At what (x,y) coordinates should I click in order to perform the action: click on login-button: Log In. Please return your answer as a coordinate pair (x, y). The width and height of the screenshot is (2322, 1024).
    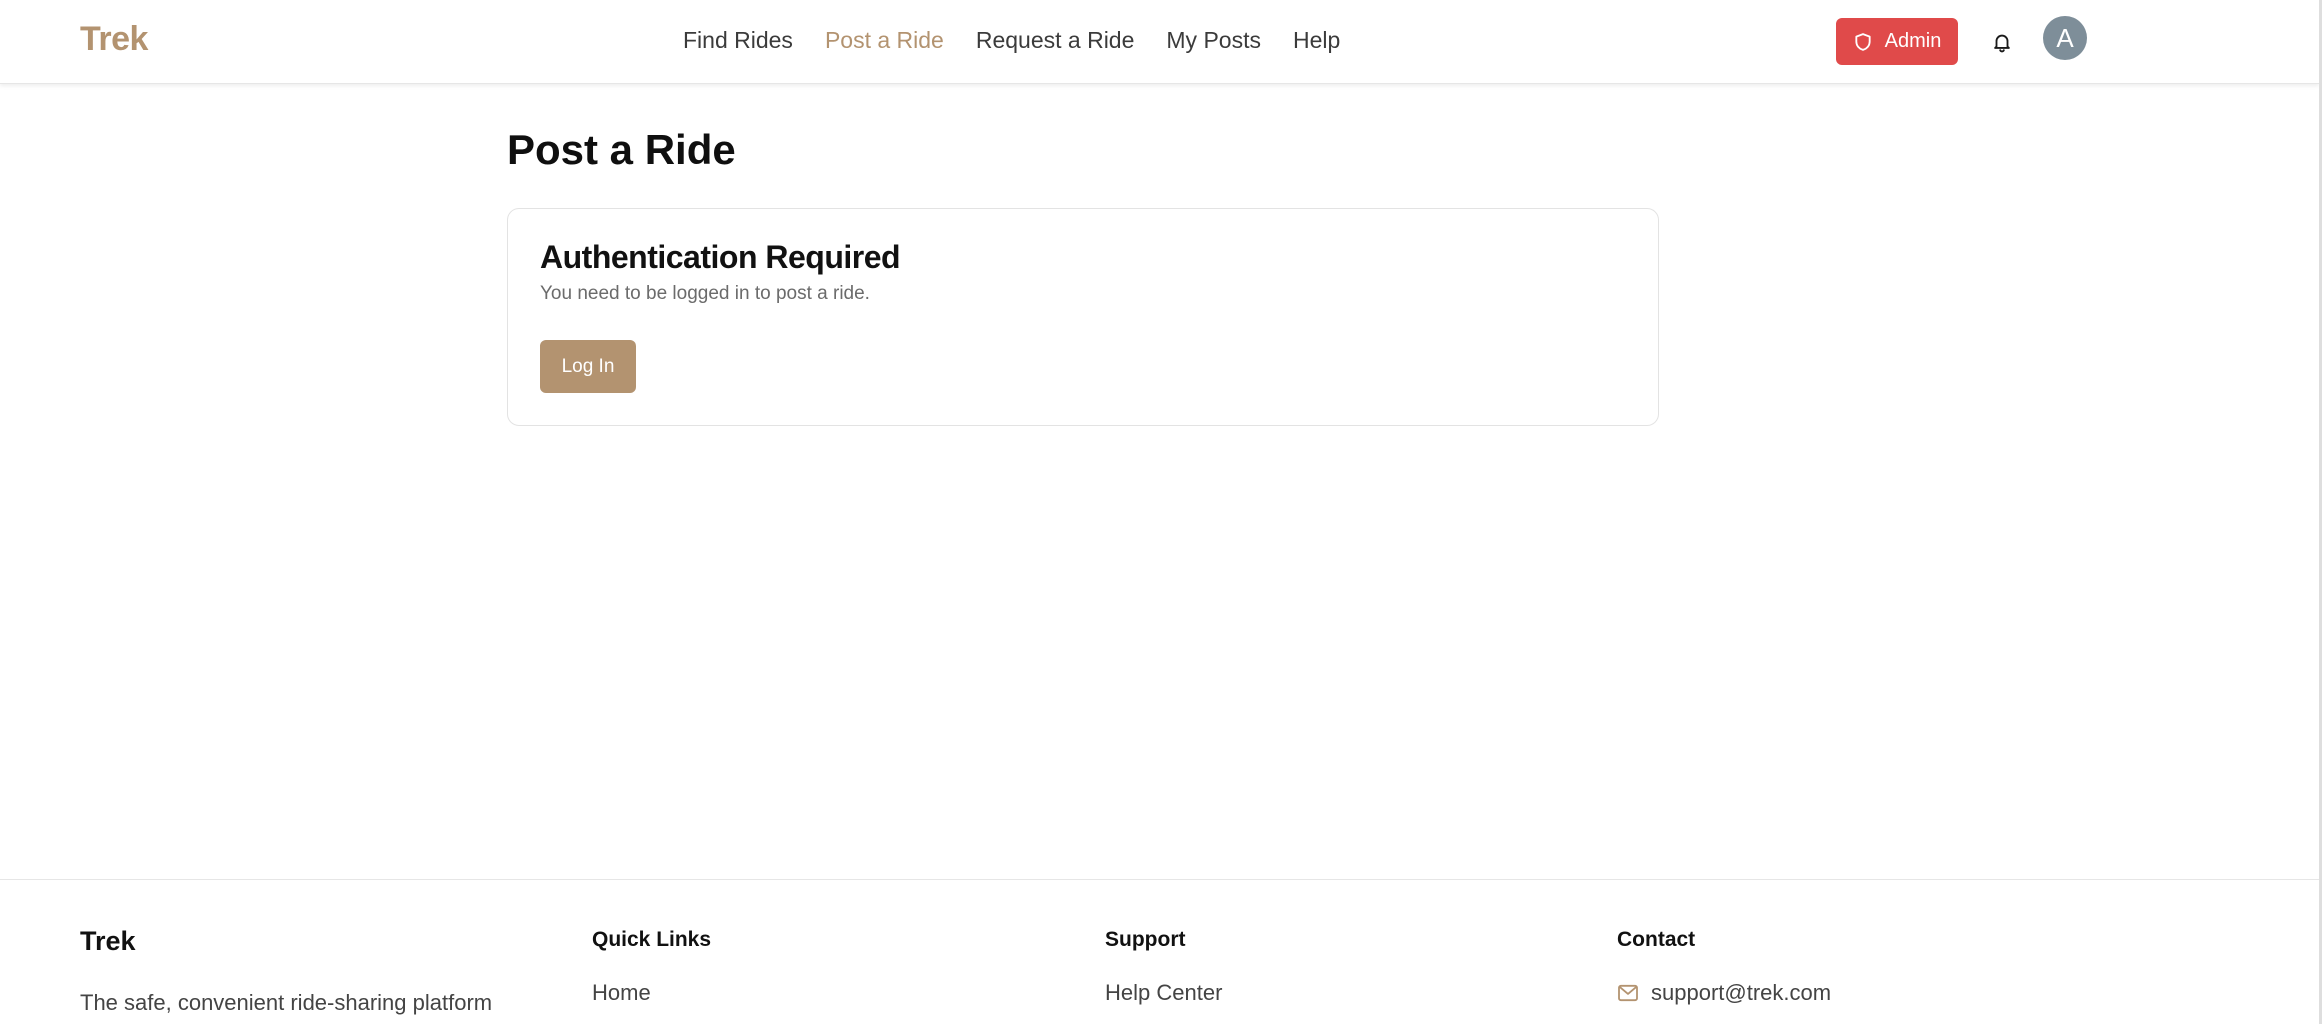
    Looking at the image, I should click on (588, 366).